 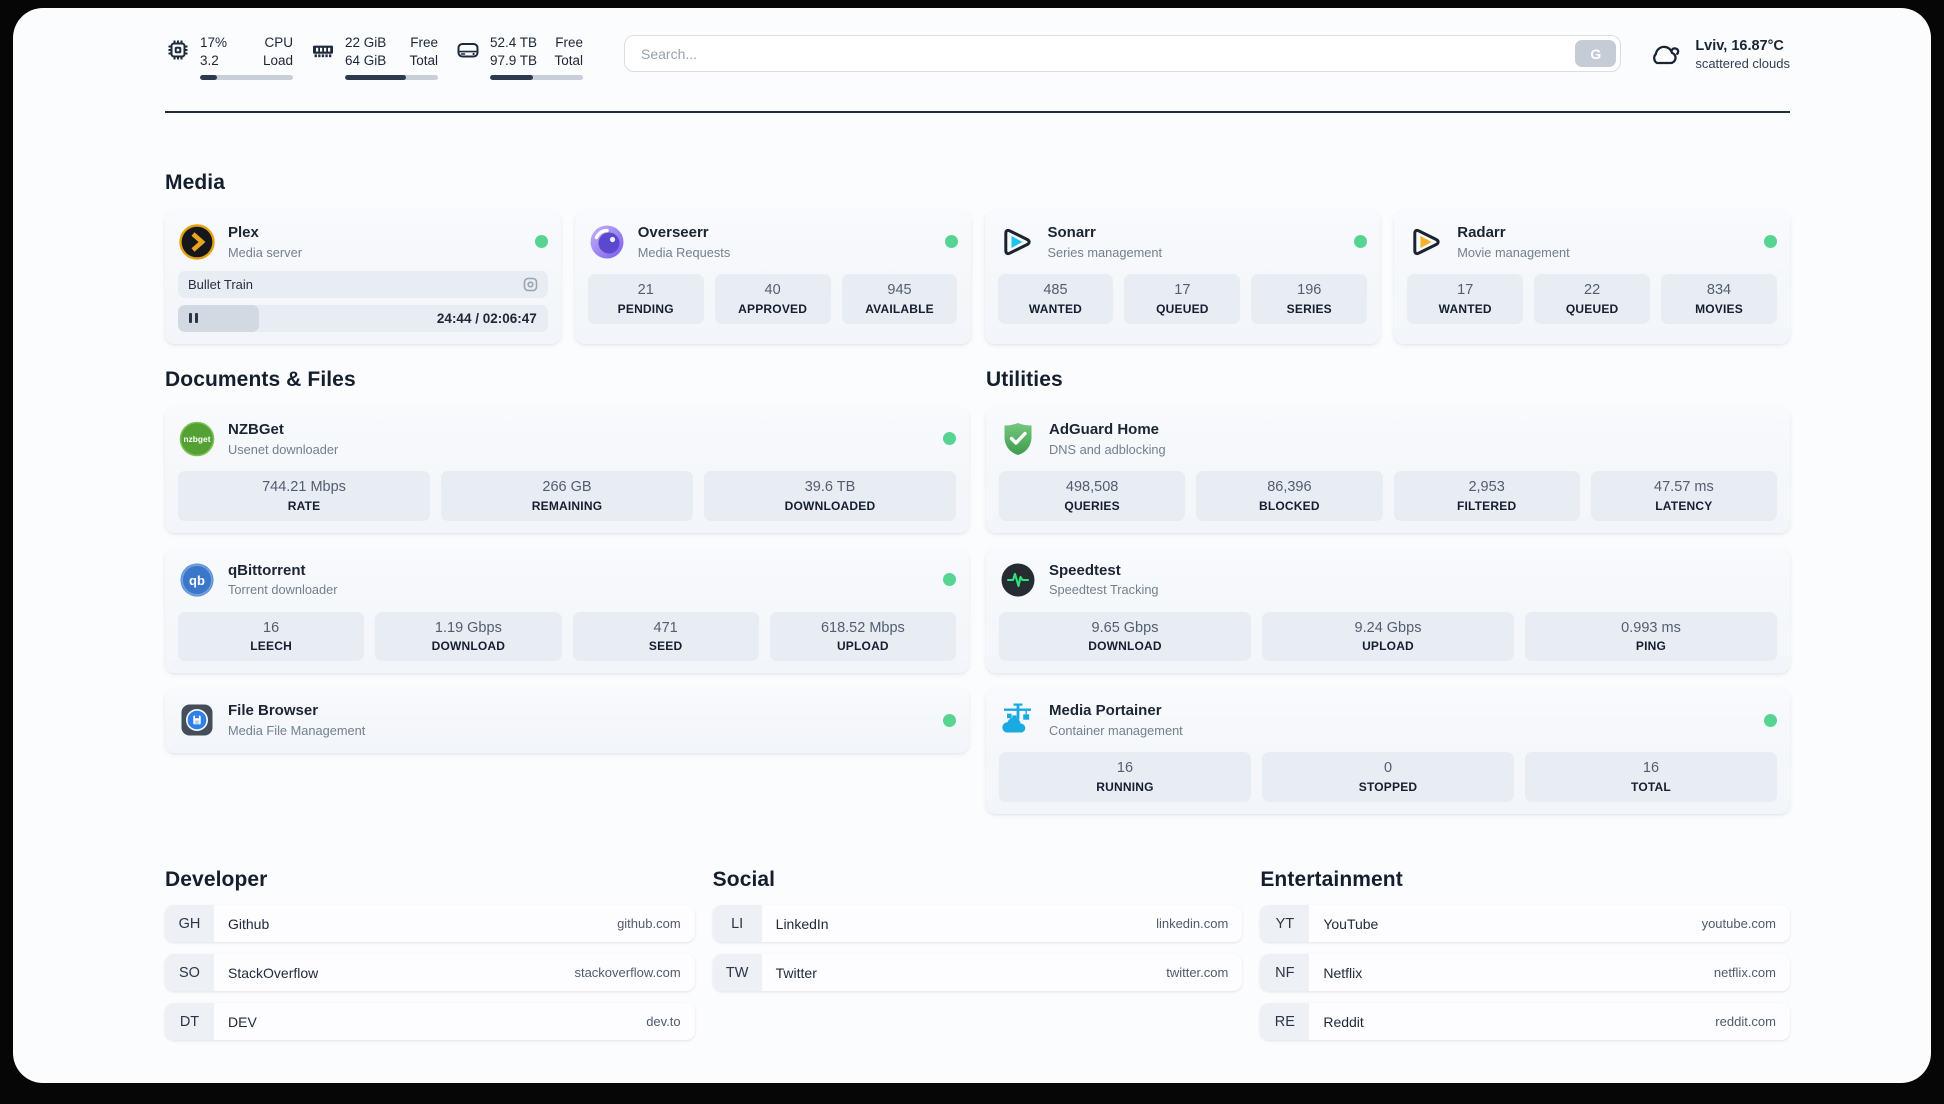 I want to click on search-provider-button: G, so click(x=1596, y=53).